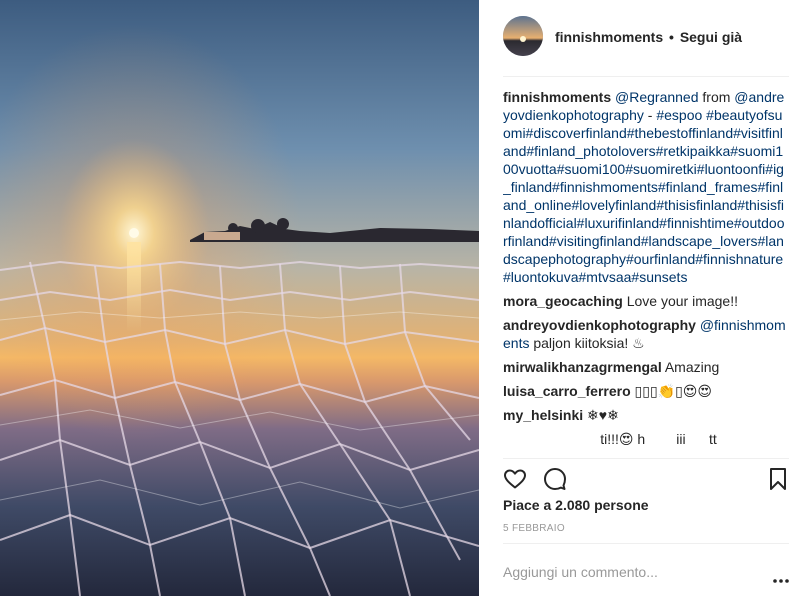 The height and width of the screenshot is (597, 798). What do you see at coordinates (563, 301) in the screenshot?
I see `comment-username: mora_geocaching` at bounding box center [563, 301].